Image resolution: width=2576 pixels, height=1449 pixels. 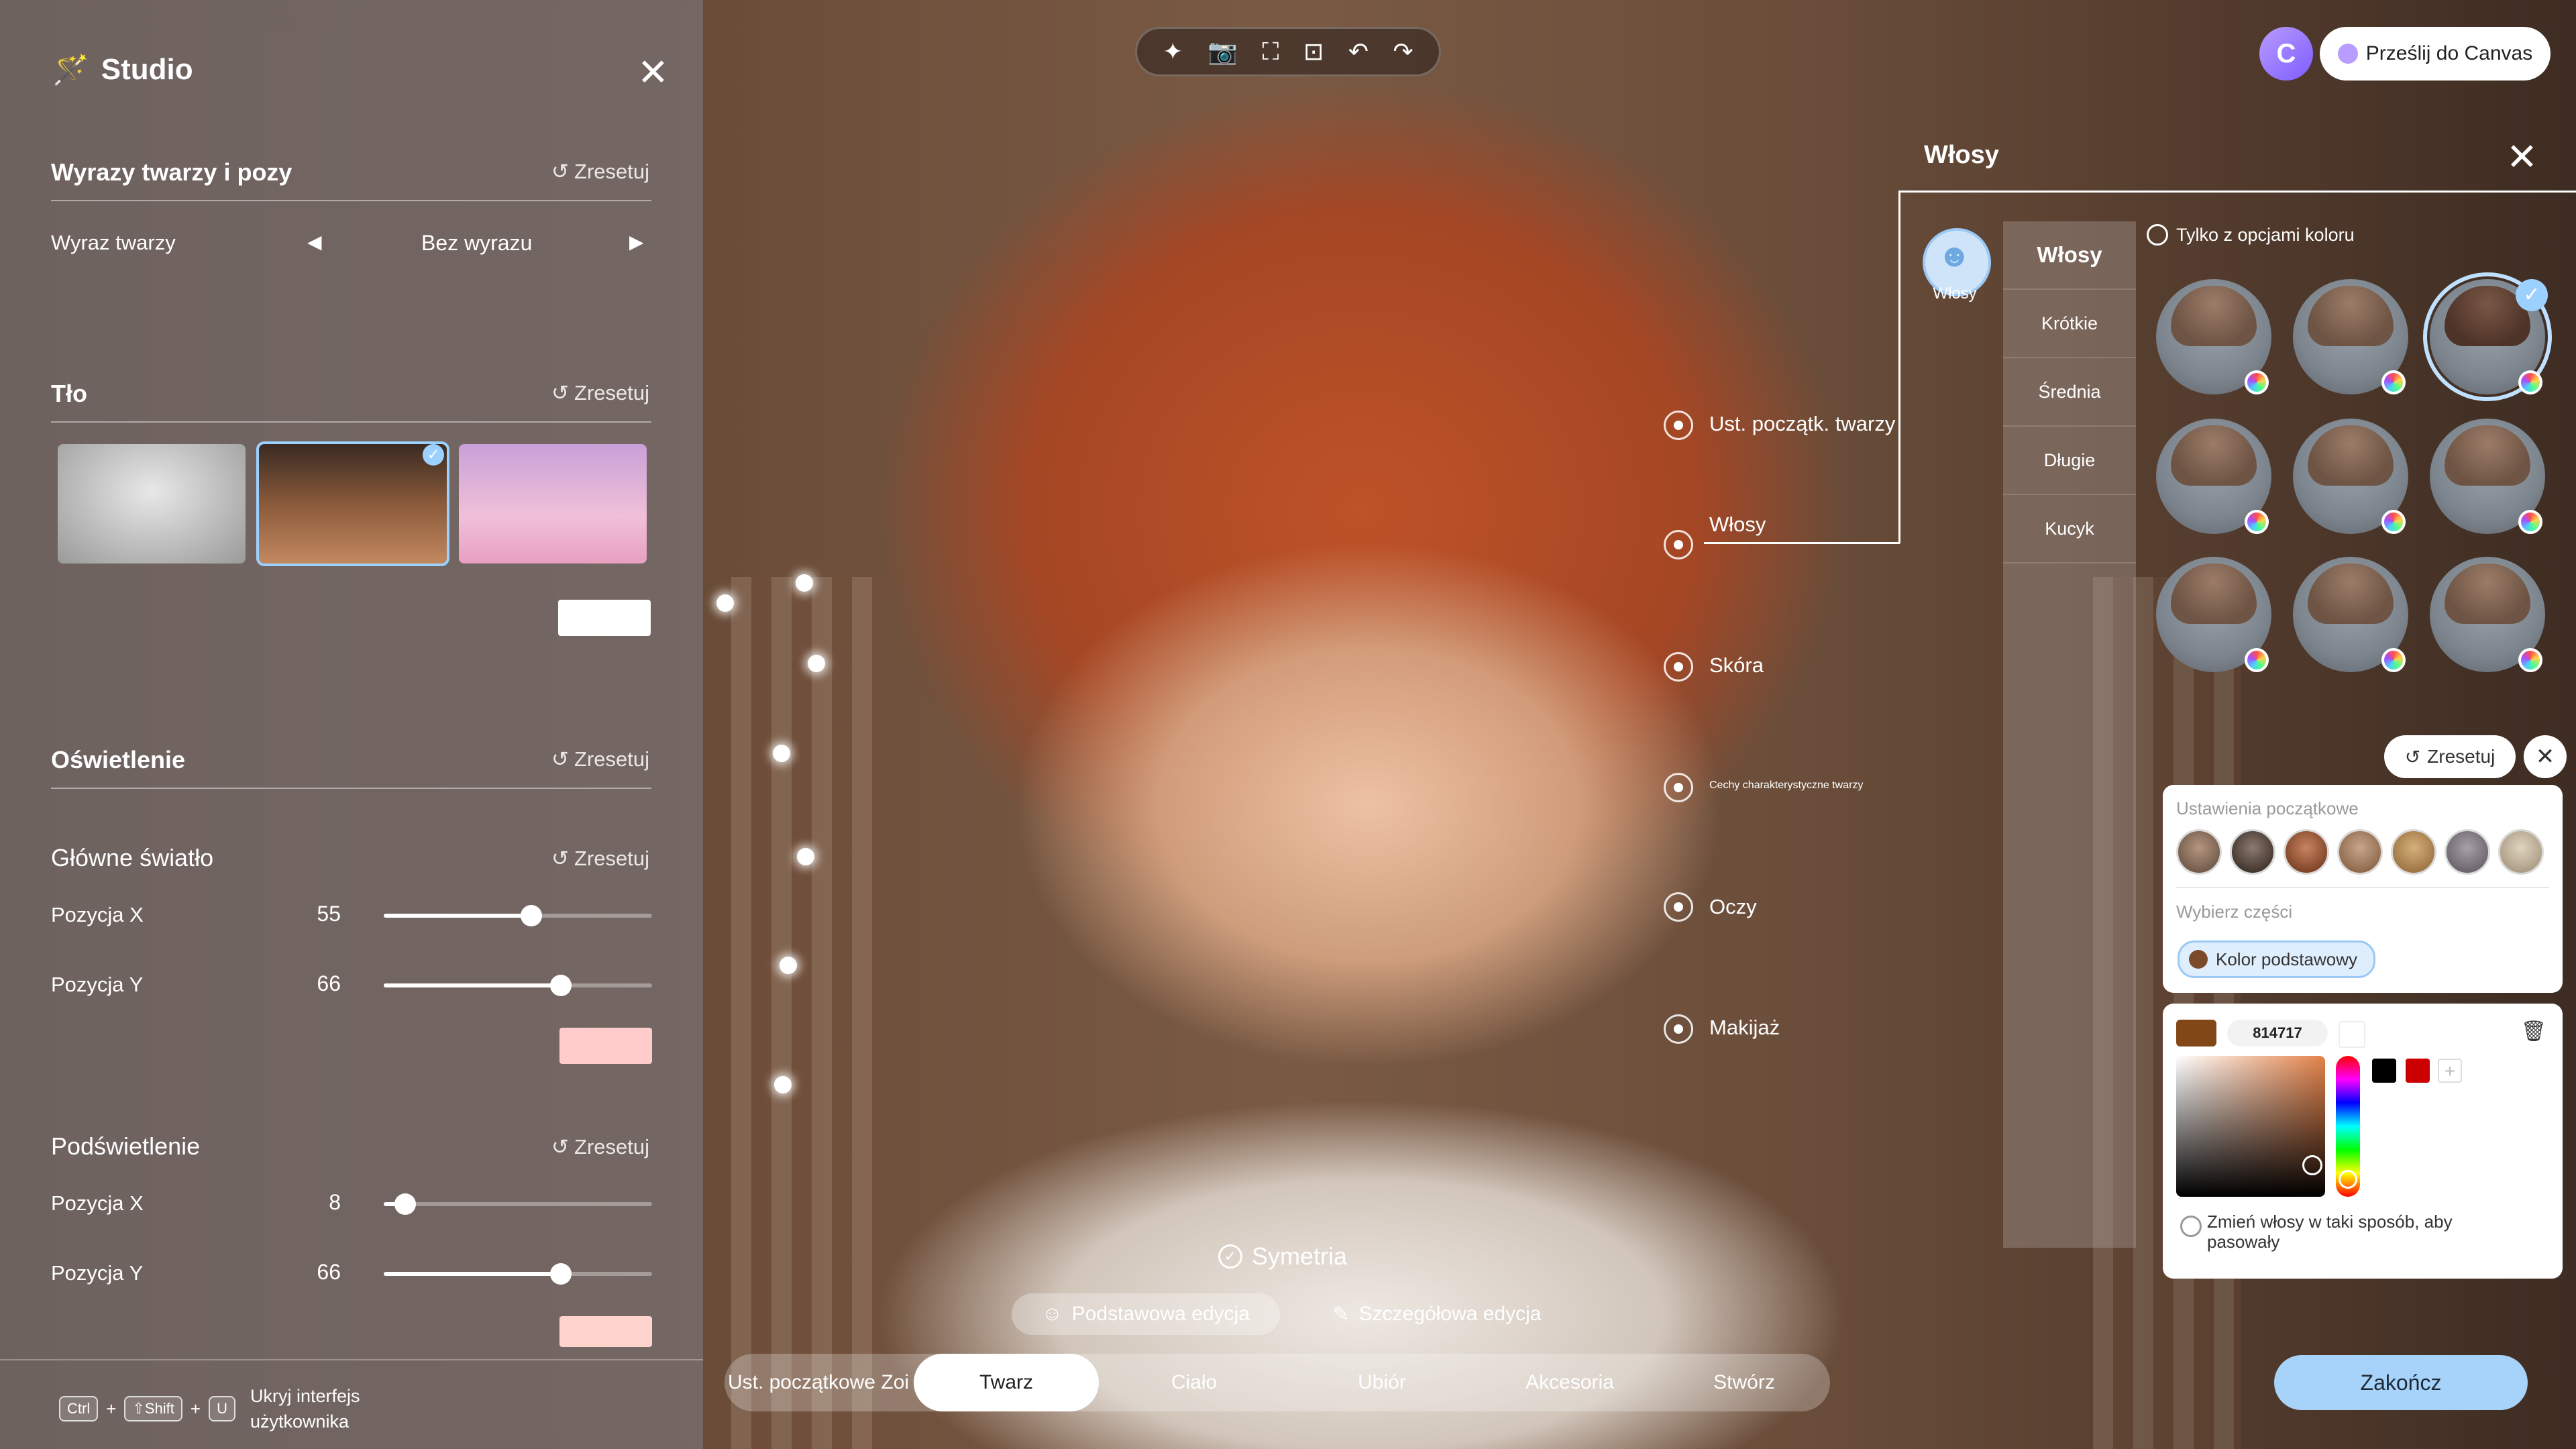 I want to click on hair-icon: ☻, so click(x=1954, y=256).